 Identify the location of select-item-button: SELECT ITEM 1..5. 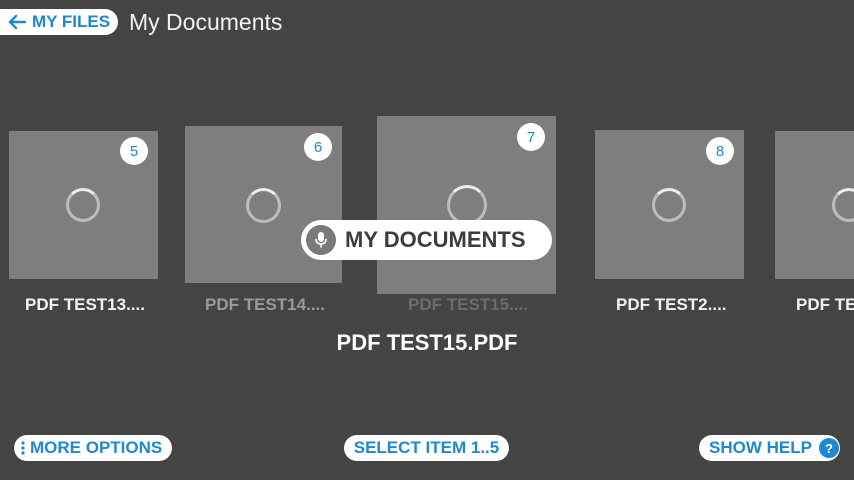
(426, 448).